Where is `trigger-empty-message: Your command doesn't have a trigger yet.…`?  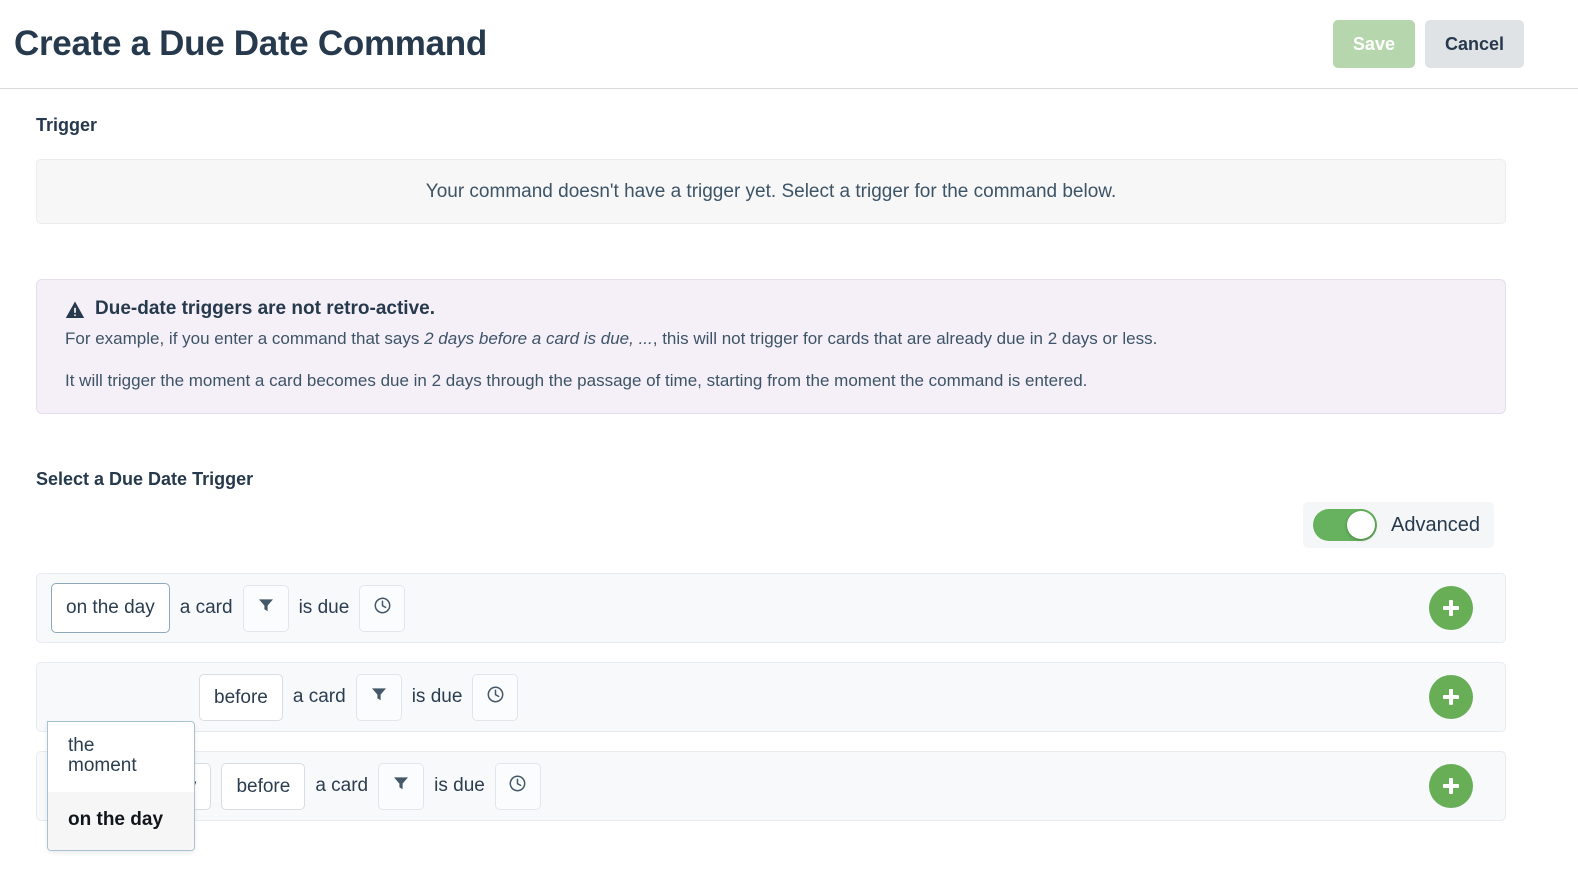 trigger-empty-message: Your command doesn't have a trigger yet.… is located at coordinates (771, 191).